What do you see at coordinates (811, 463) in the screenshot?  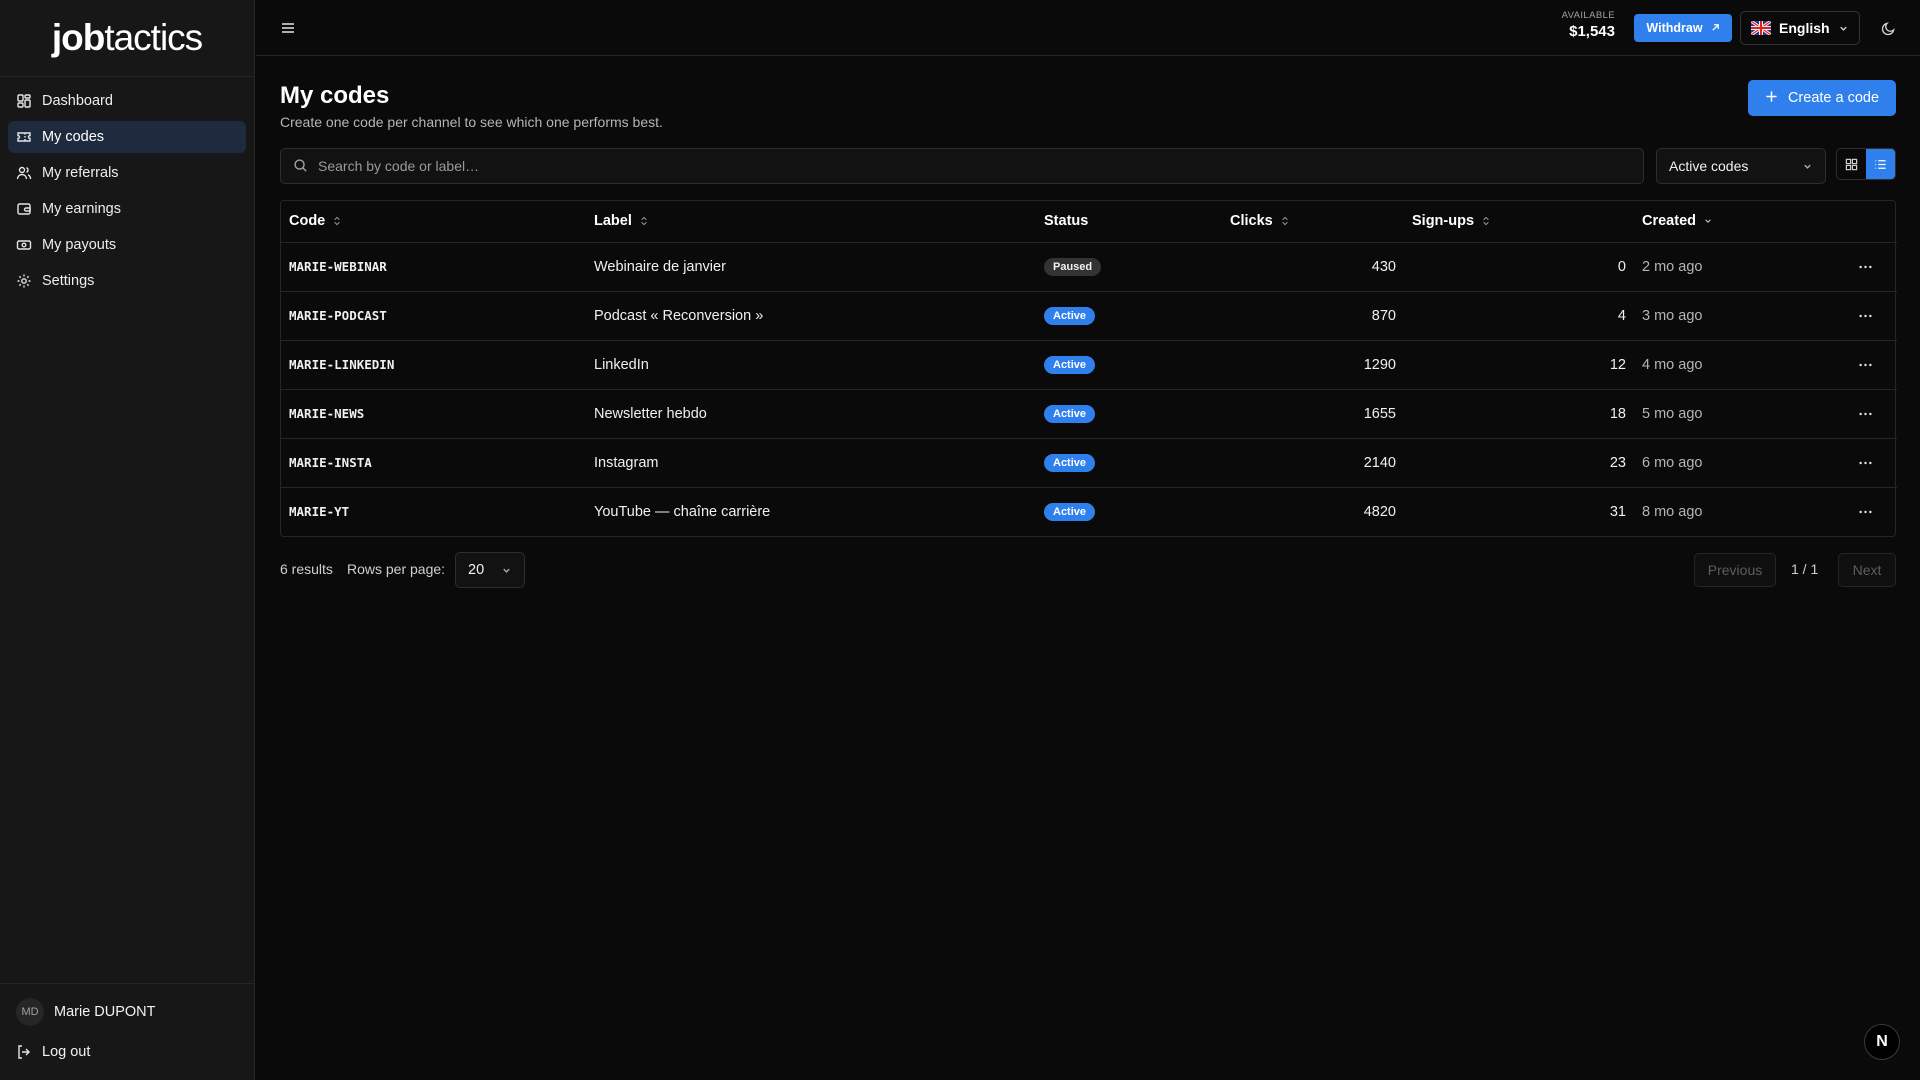 I see `cell-label: Instagram` at bounding box center [811, 463].